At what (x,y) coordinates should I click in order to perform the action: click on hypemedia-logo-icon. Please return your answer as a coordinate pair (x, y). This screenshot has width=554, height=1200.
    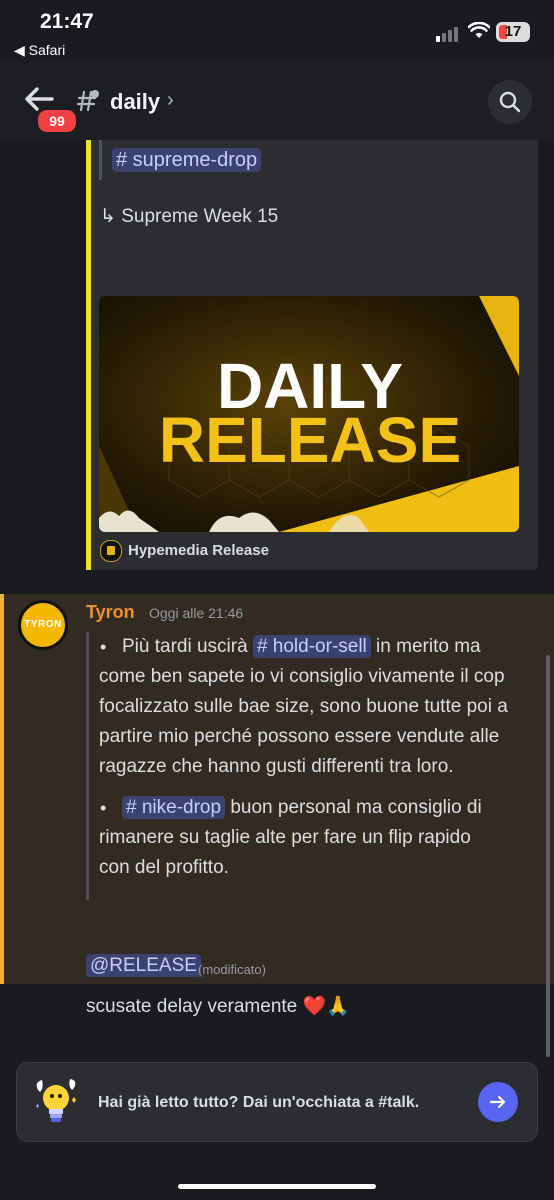
    Looking at the image, I should click on (111, 551).